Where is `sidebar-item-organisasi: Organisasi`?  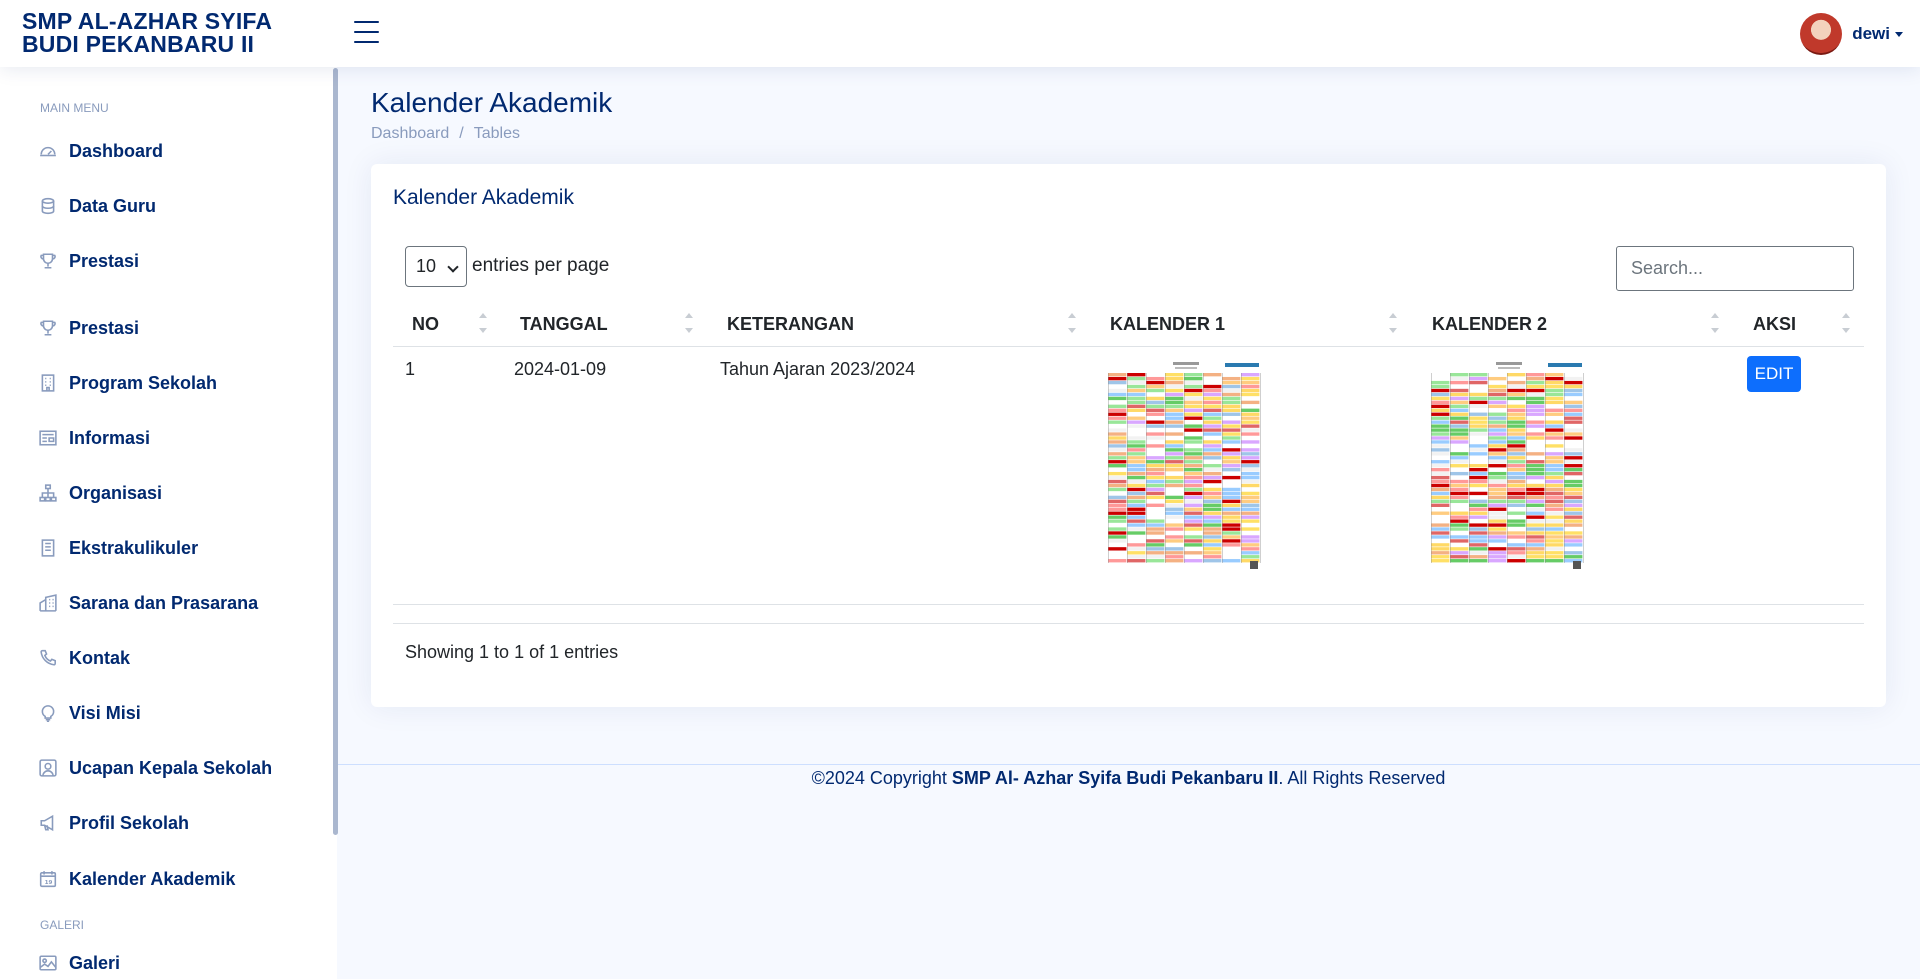
sidebar-item-organisasi: Organisasi is located at coordinates (100, 493).